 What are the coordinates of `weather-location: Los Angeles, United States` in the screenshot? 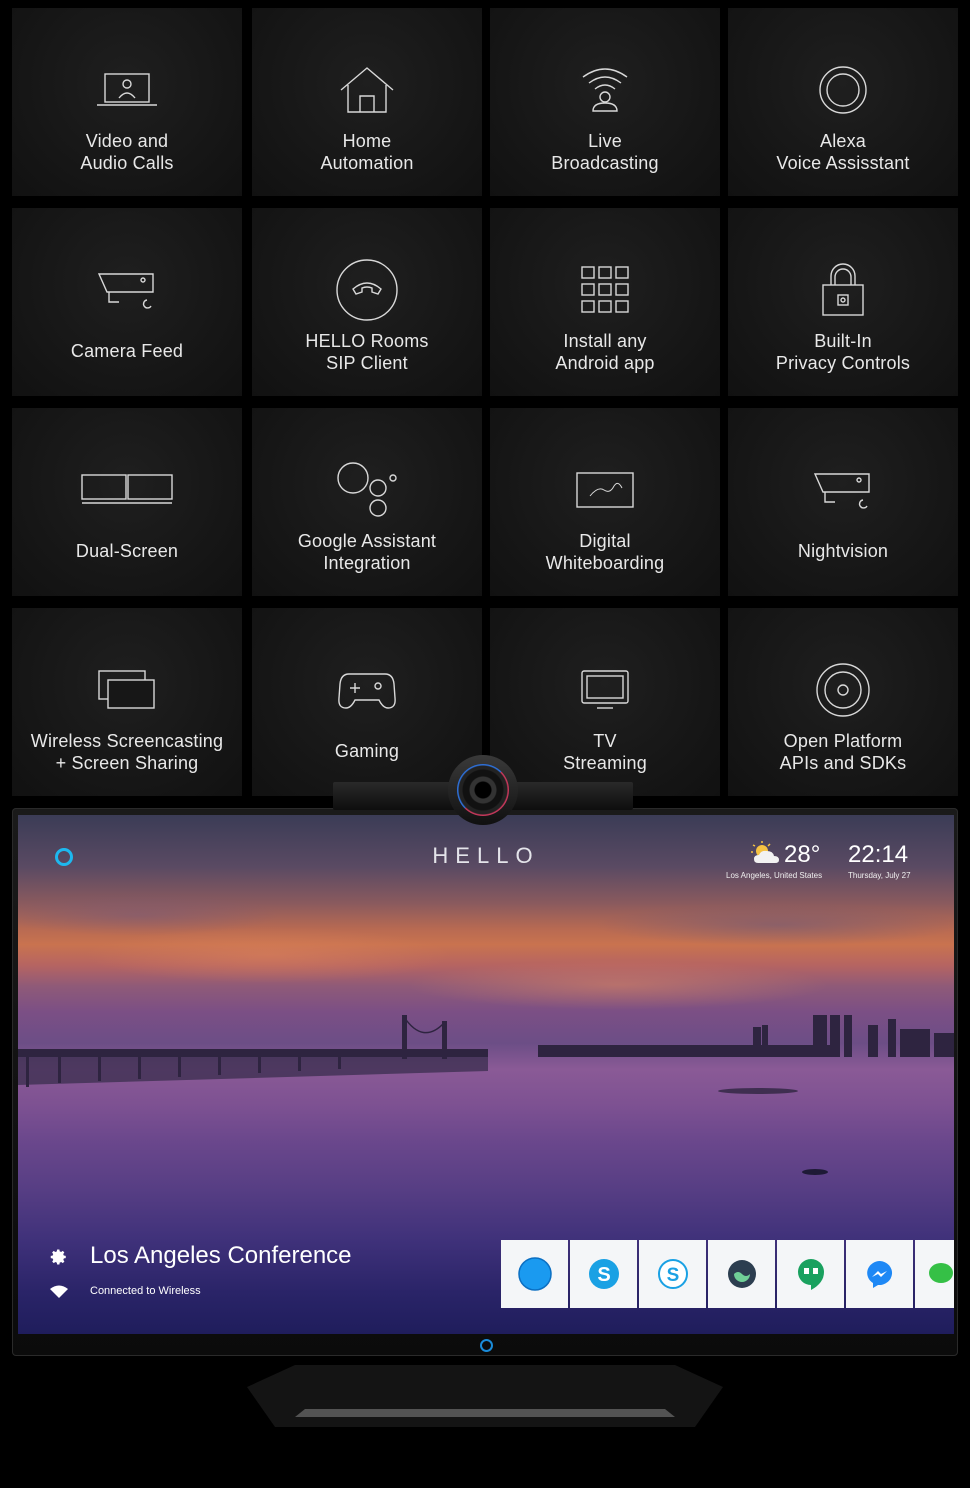 It's located at (774, 875).